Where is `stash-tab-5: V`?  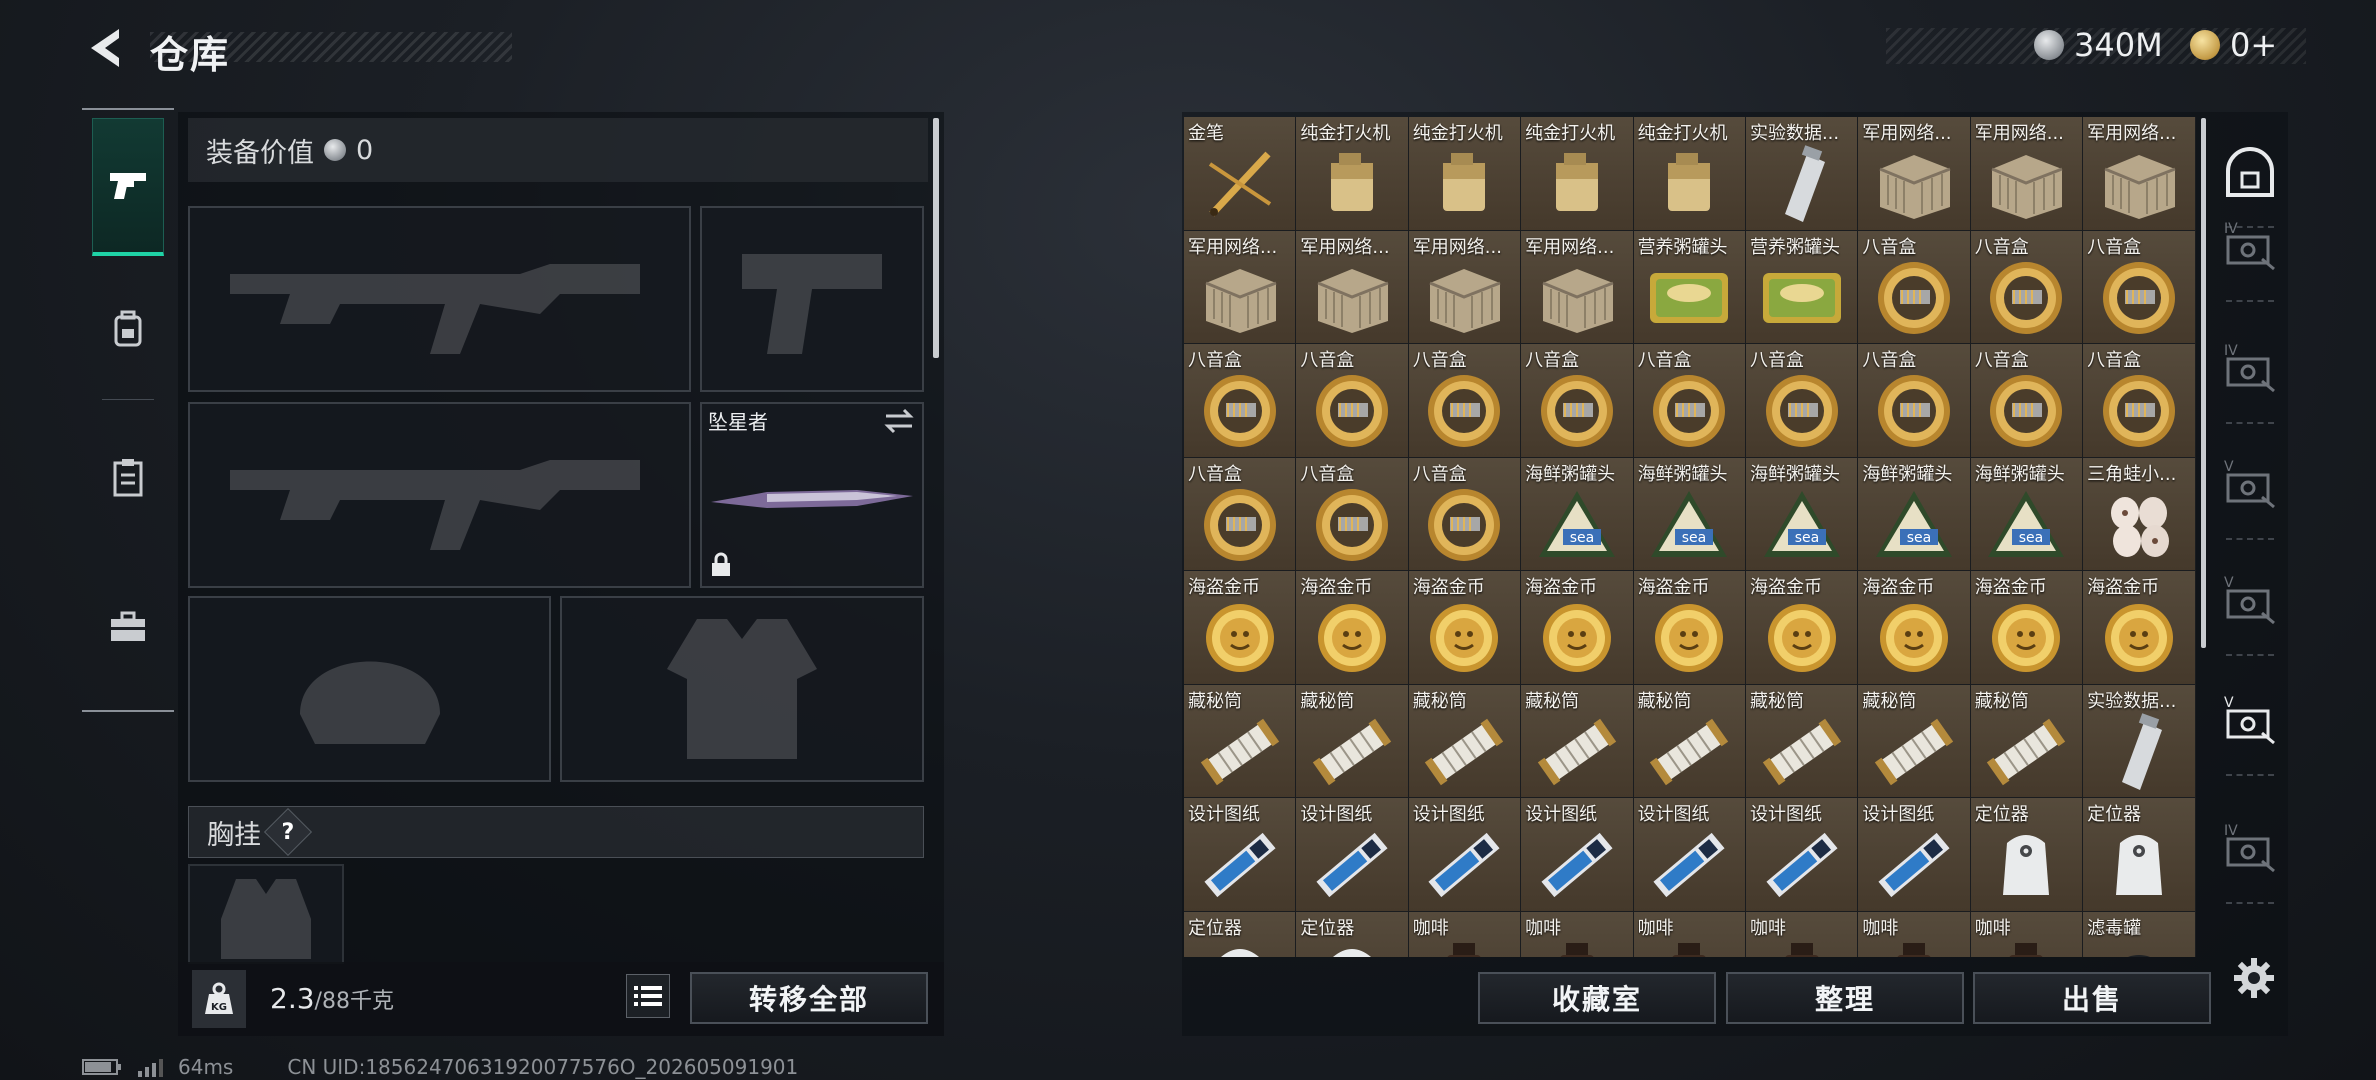 stash-tab-5: V is located at coordinates (2250, 601).